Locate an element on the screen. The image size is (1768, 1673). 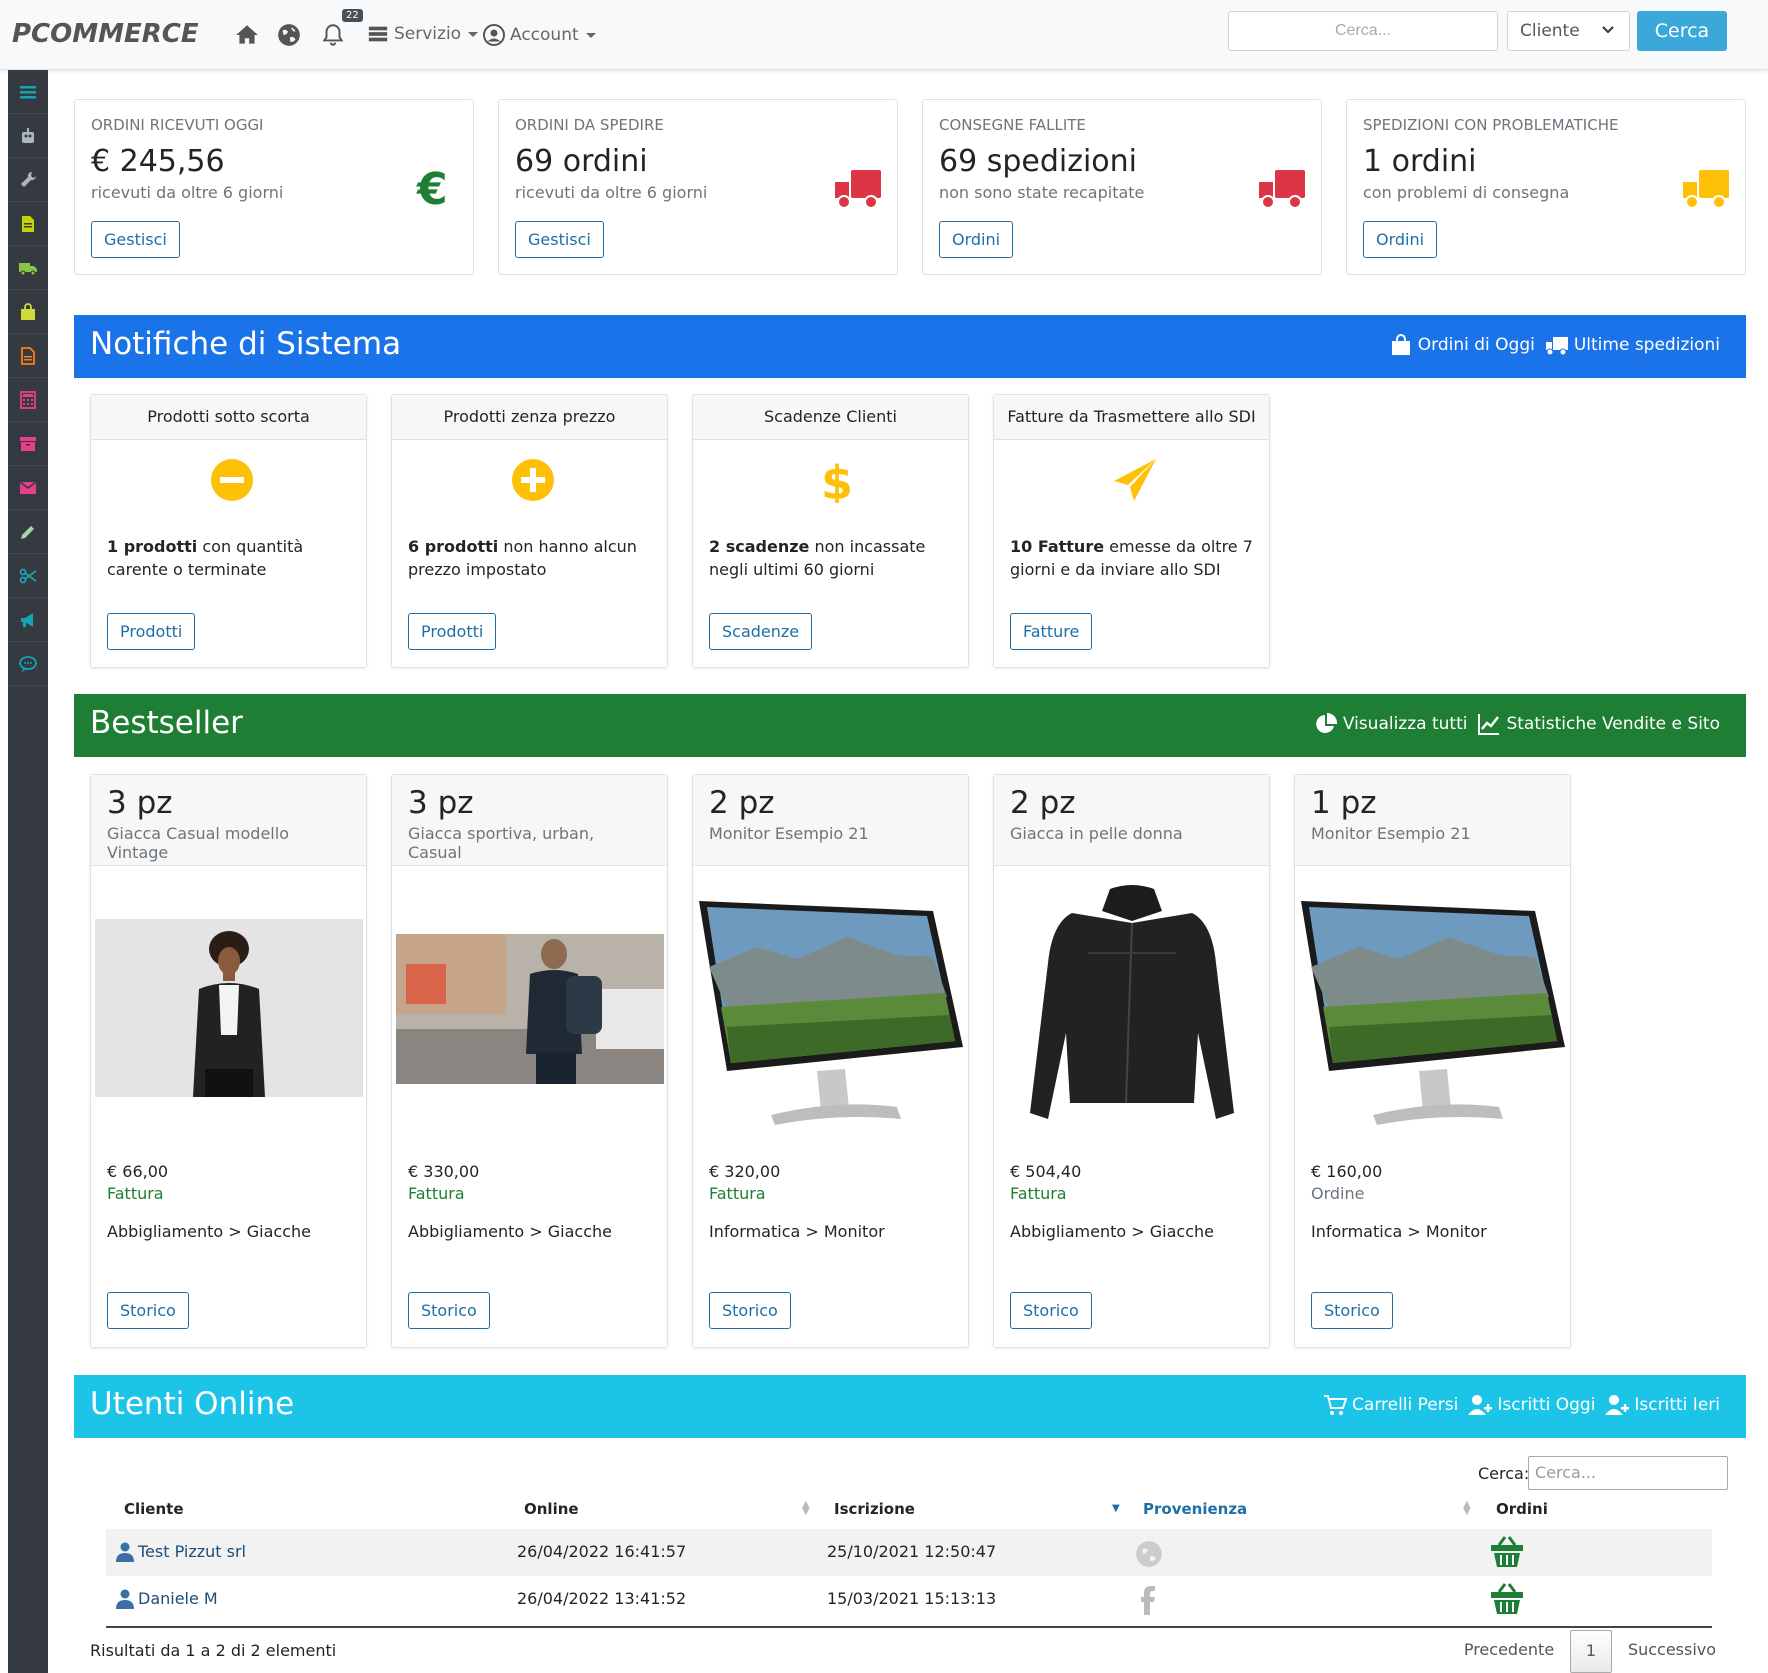
chevron-down-icon is located at coordinates (1608, 30).